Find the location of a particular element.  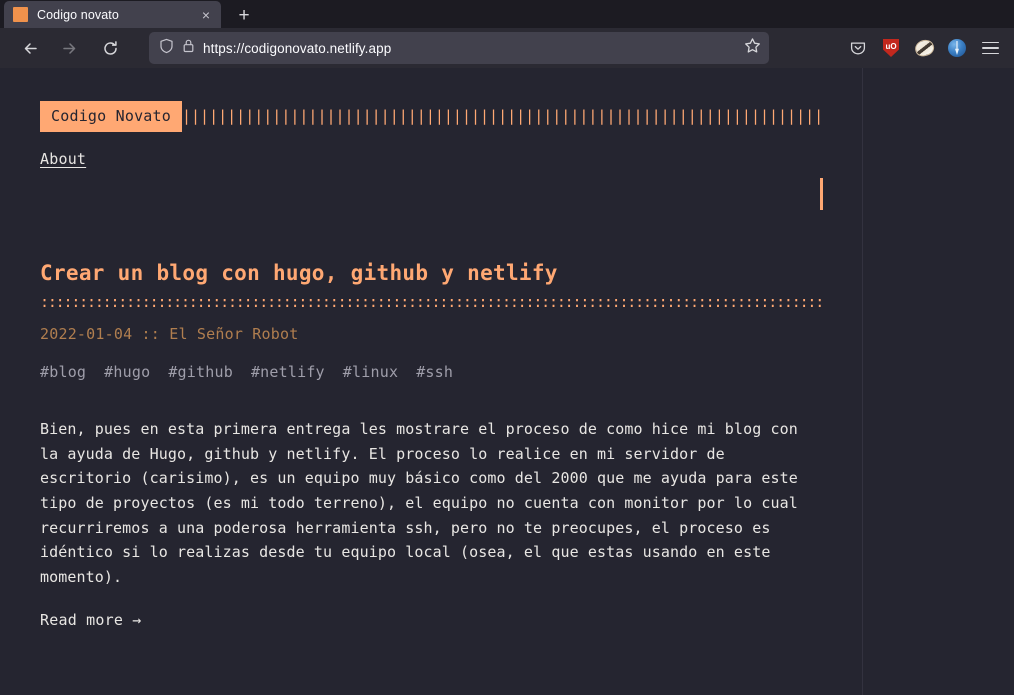

shield-icon is located at coordinates (166, 48).